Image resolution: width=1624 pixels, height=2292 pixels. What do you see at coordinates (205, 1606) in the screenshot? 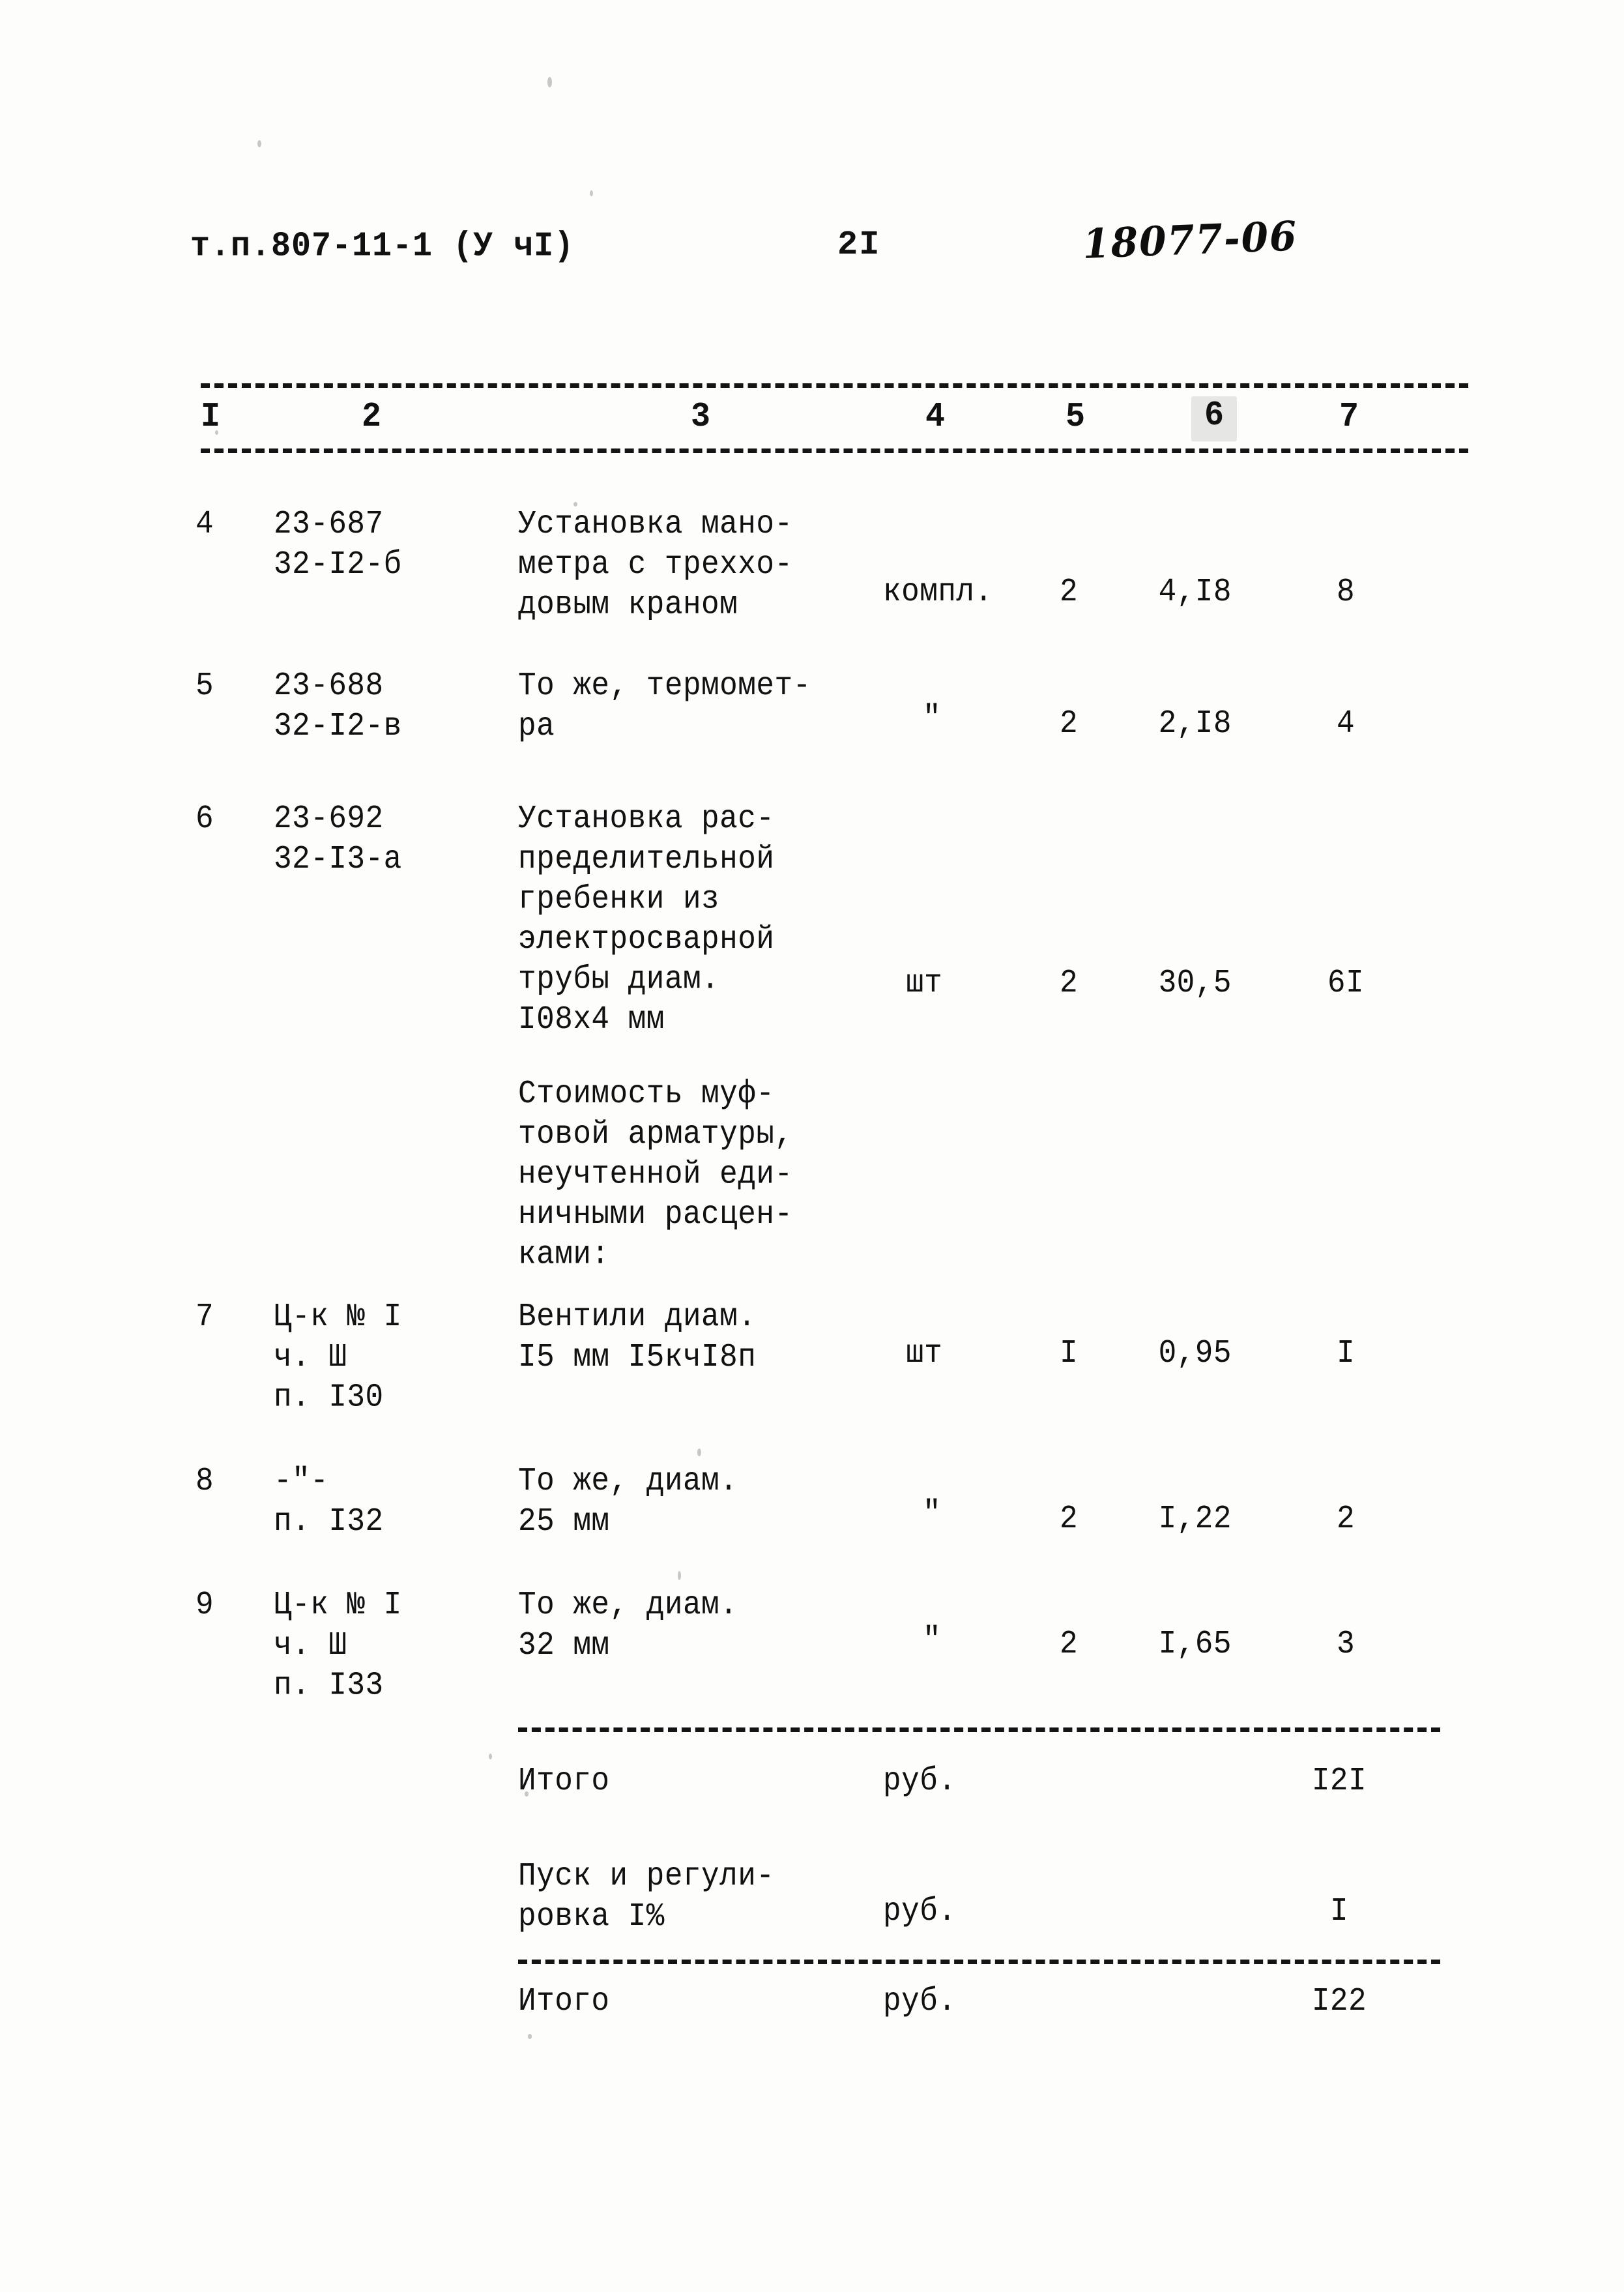
I see `table-row: 9` at bounding box center [205, 1606].